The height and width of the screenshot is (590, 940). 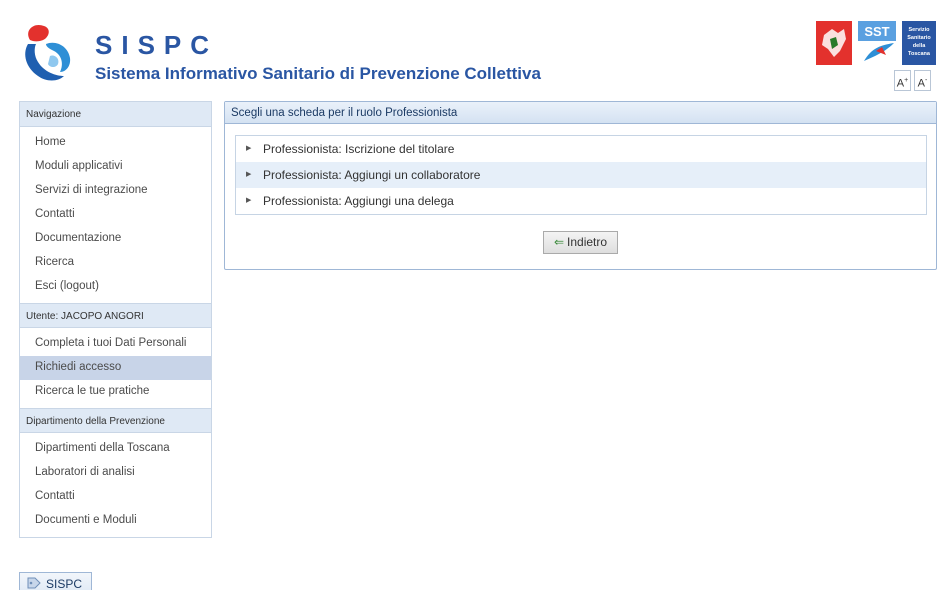 What do you see at coordinates (115, 392) in the screenshot?
I see `sidebar-item-ricerca-pratiche: Ricerca le tue pratiche` at bounding box center [115, 392].